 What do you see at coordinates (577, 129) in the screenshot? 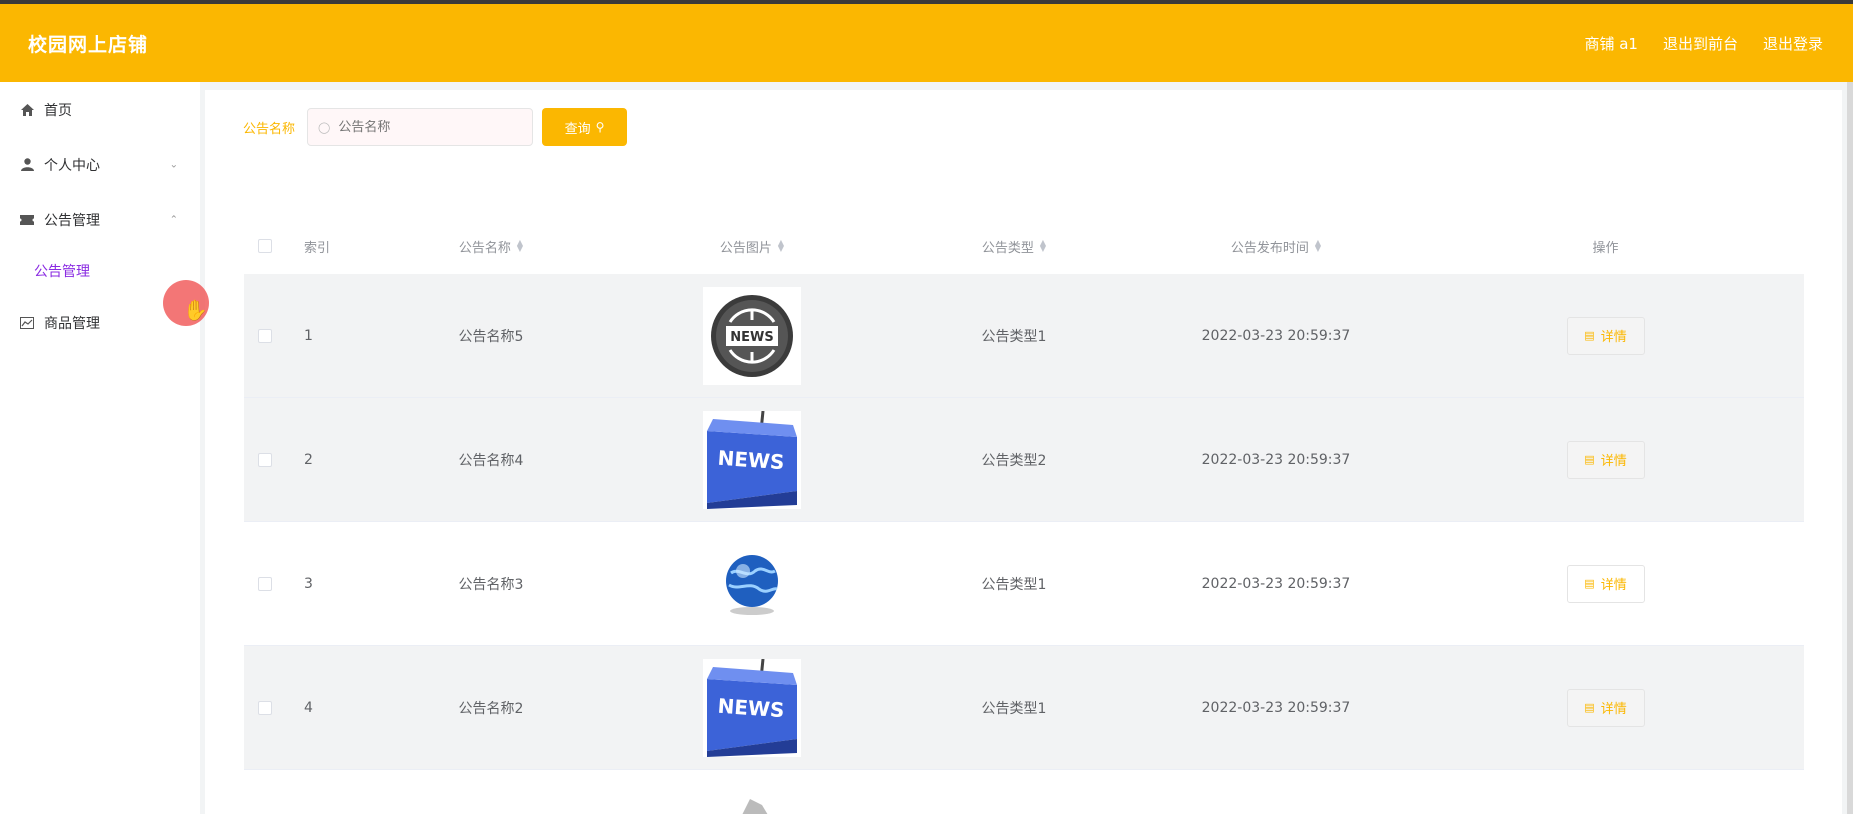
I see `search-button-label: 查询` at bounding box center [577, 129].